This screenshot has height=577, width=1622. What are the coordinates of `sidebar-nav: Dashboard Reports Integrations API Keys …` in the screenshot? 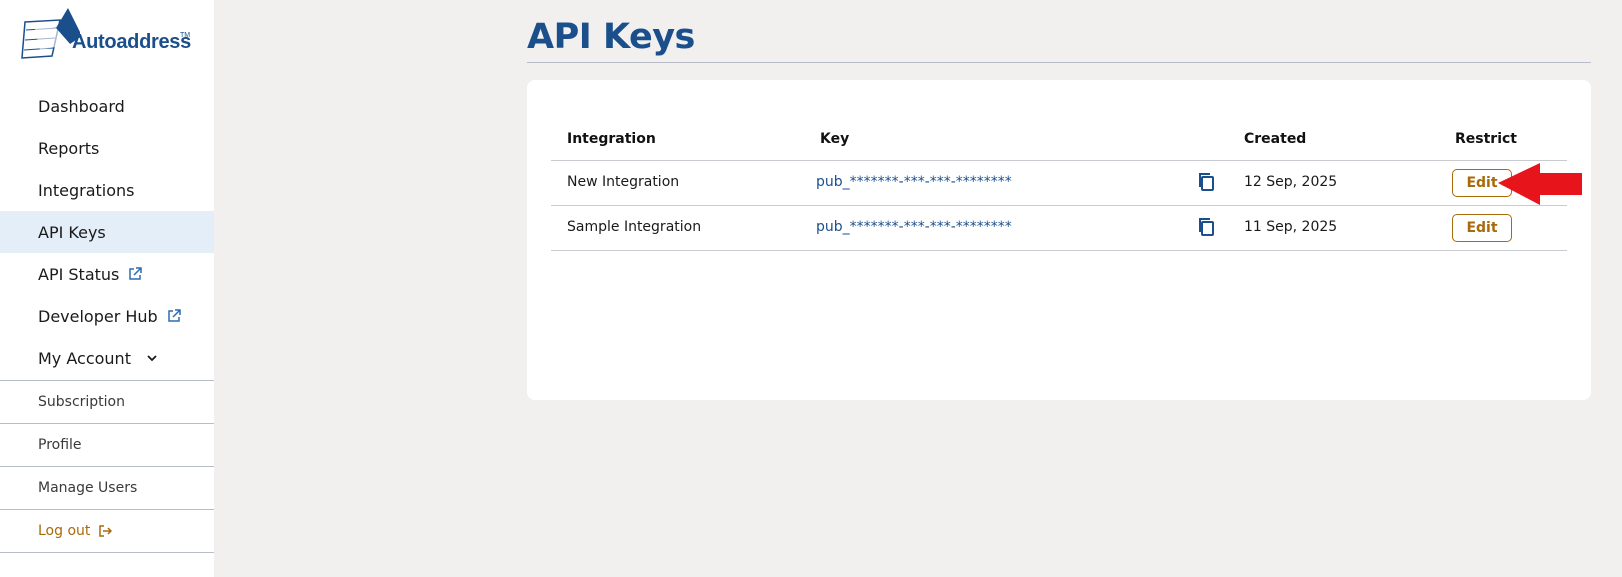 It's located at (107, 232).